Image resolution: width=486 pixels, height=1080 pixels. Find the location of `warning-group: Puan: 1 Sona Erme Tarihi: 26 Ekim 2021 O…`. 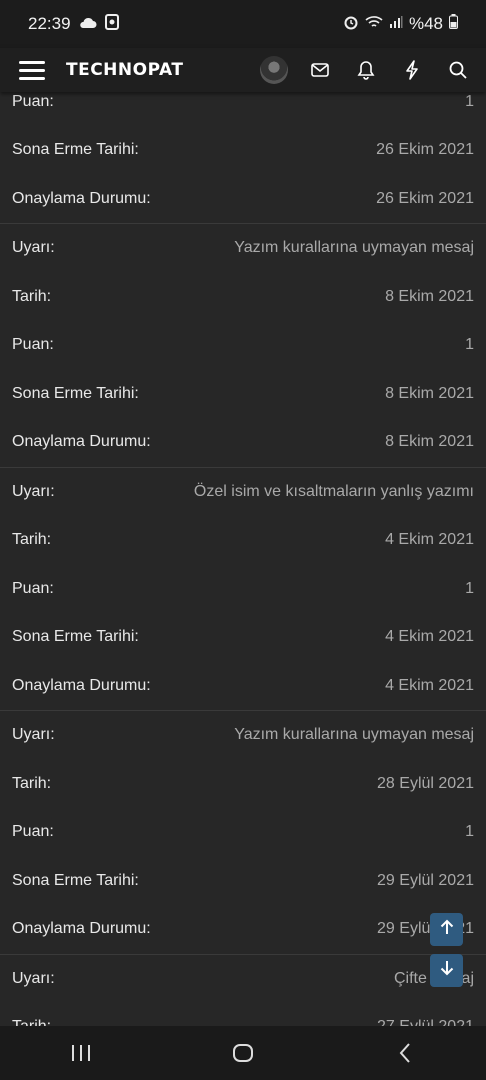

warning-group: Puan: 1 Sona Erme Tarihi: 26 Ekim 2021 O… is located at coordinates (243, 151).